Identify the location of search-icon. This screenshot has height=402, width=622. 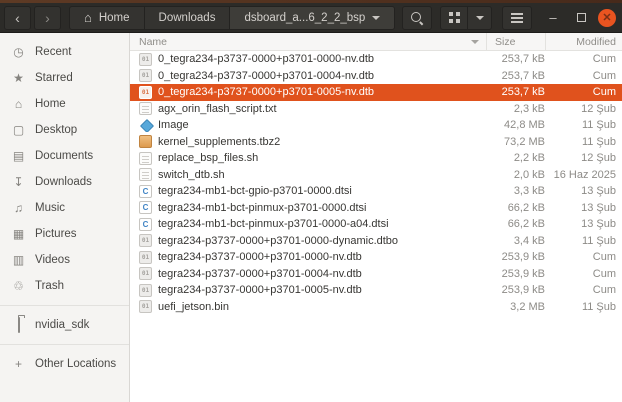
(417, 18).